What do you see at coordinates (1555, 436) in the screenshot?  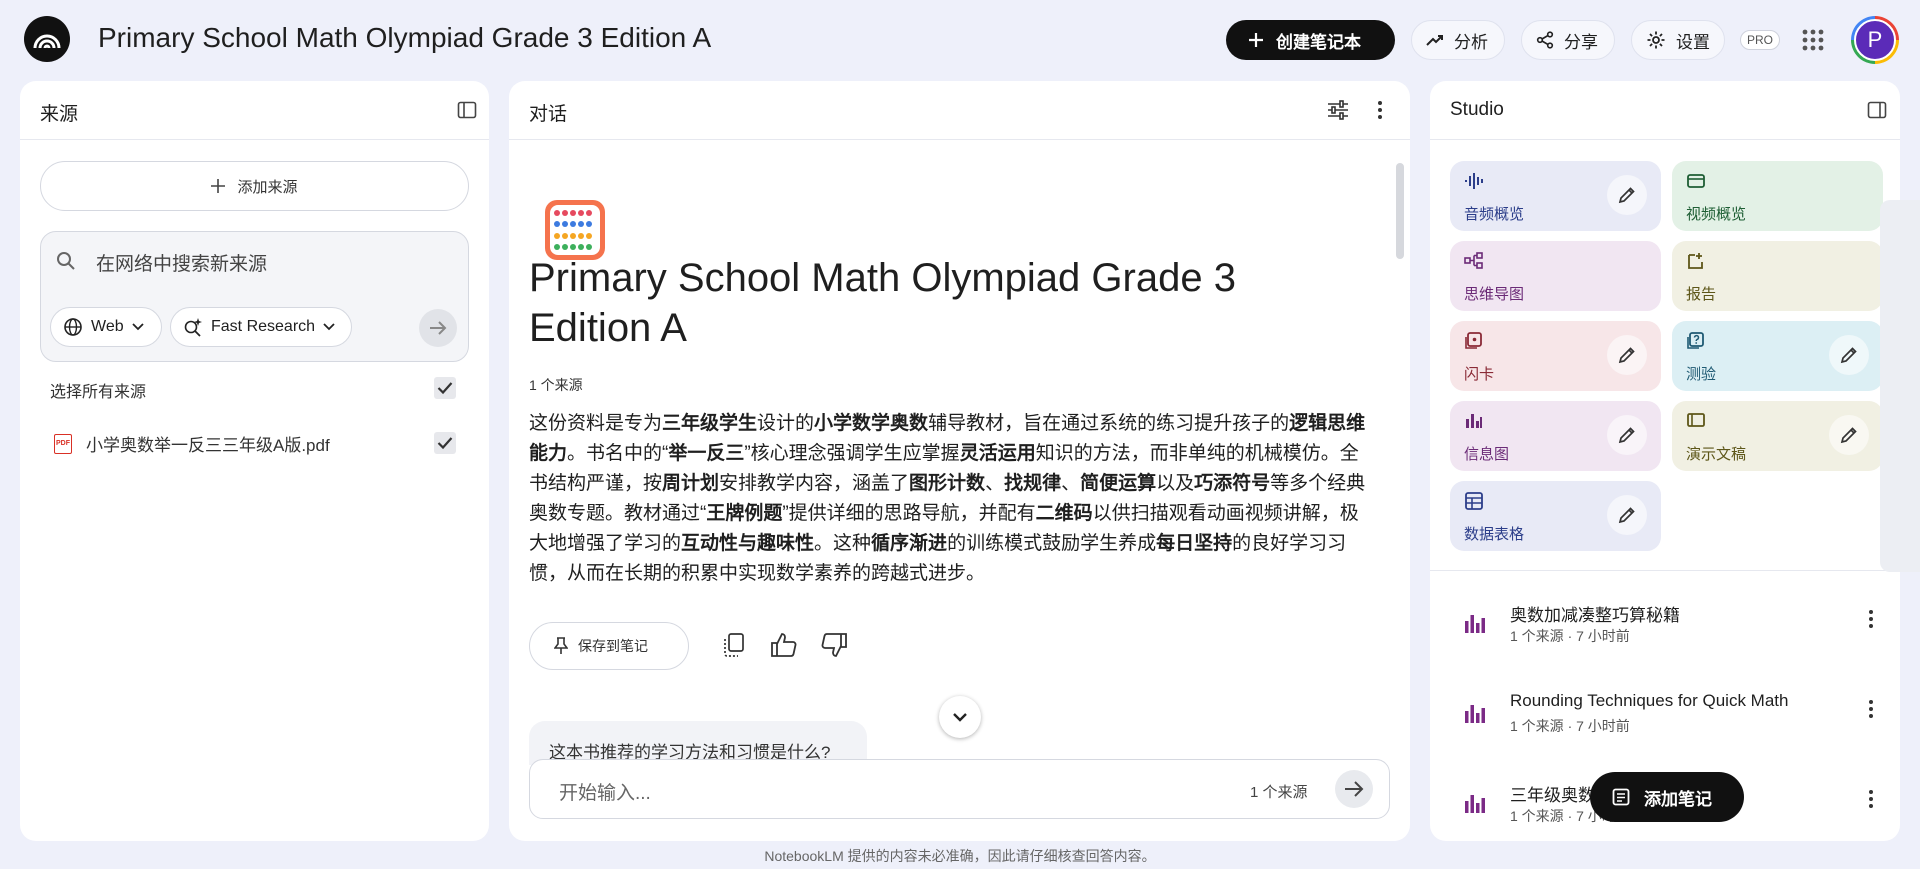 I see `studio-tile-infographic: 信息图` at bounding box center [1555, 436].